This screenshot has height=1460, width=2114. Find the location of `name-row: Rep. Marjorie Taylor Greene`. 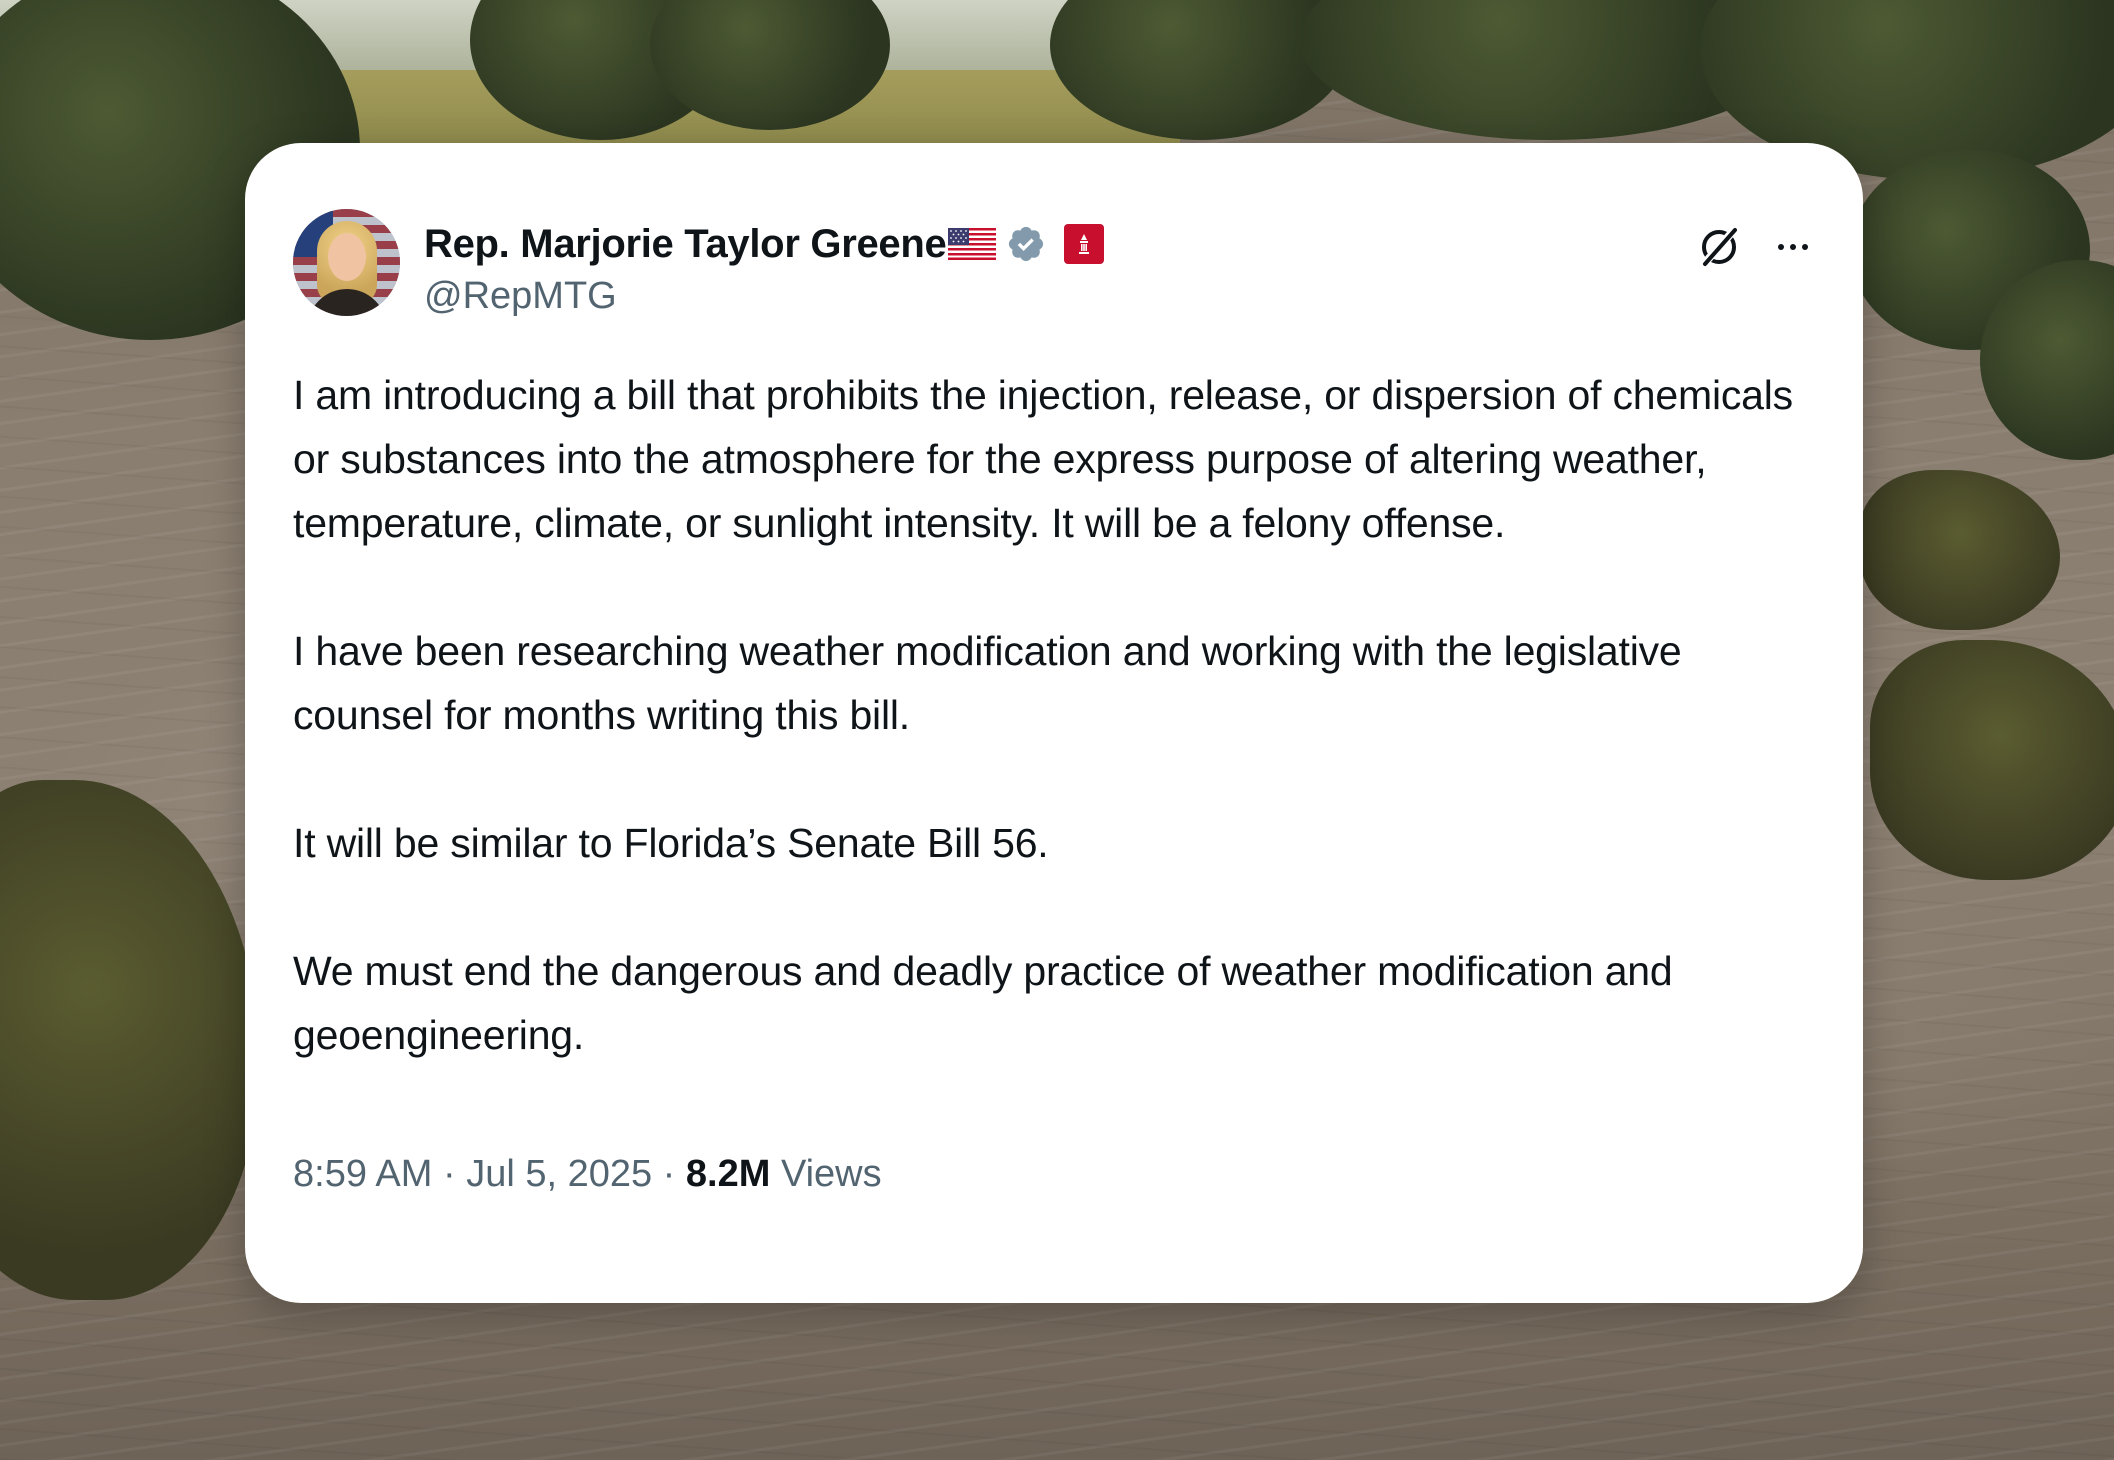

name-row: Rep. Marjorie Taylor Greene is located at coordinates (764, 244).